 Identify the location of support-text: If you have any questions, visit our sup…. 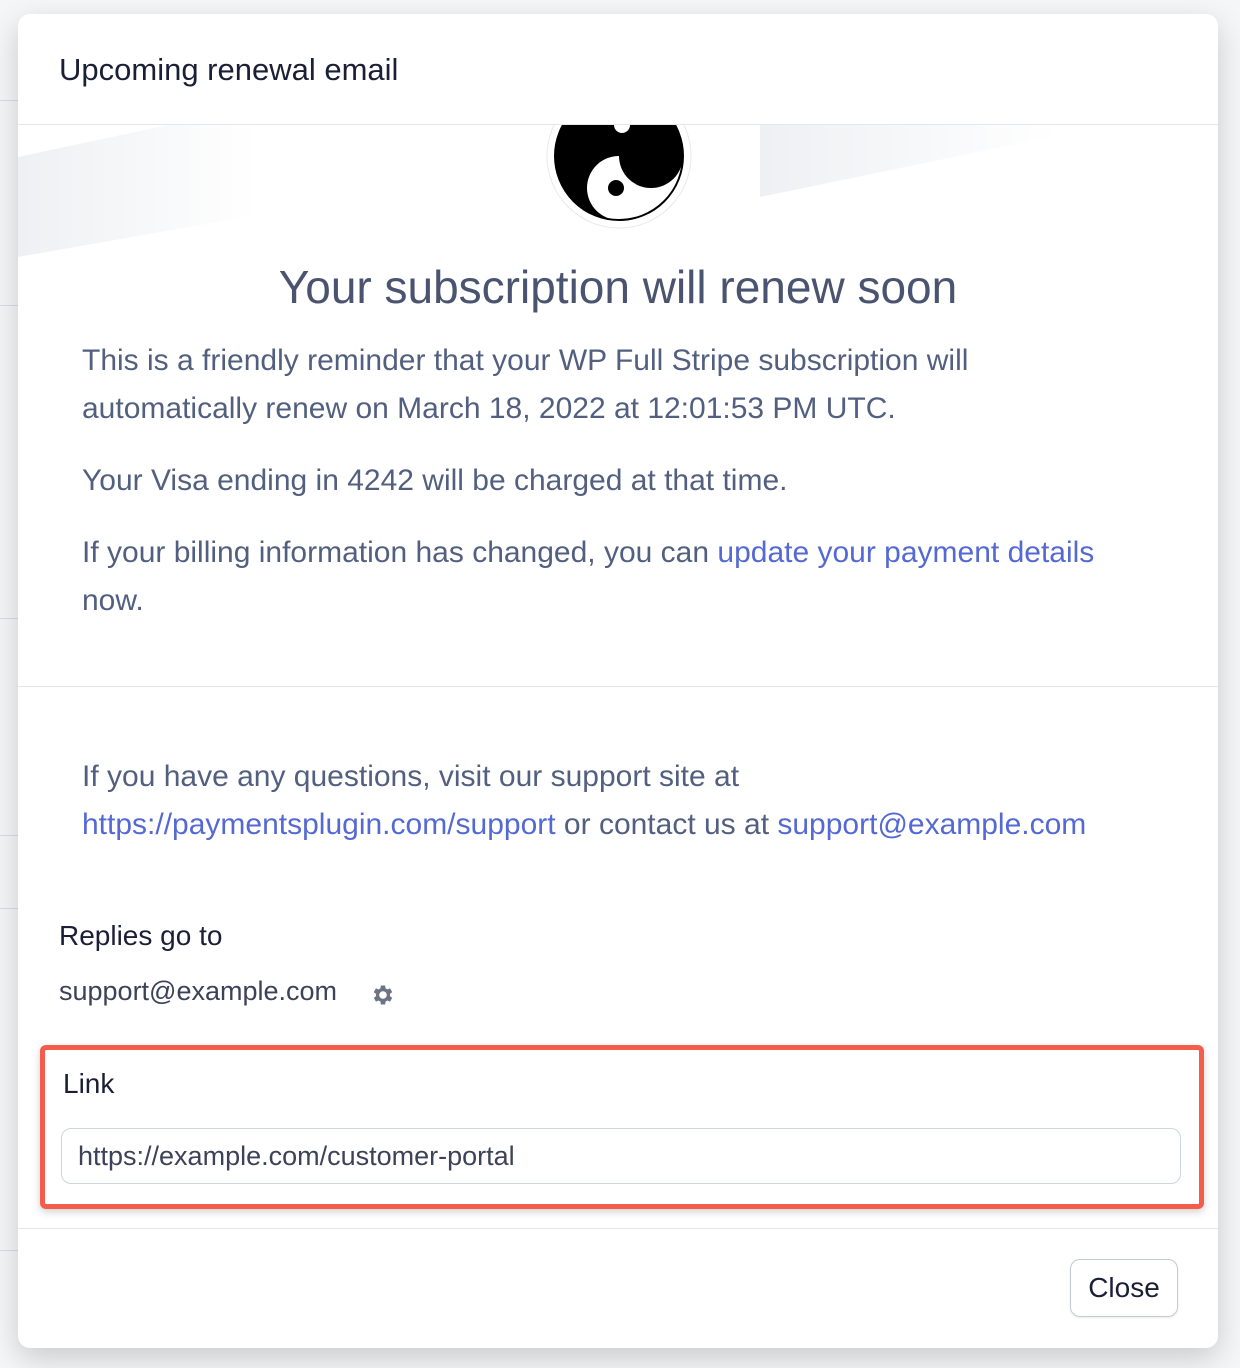
(411, 776).